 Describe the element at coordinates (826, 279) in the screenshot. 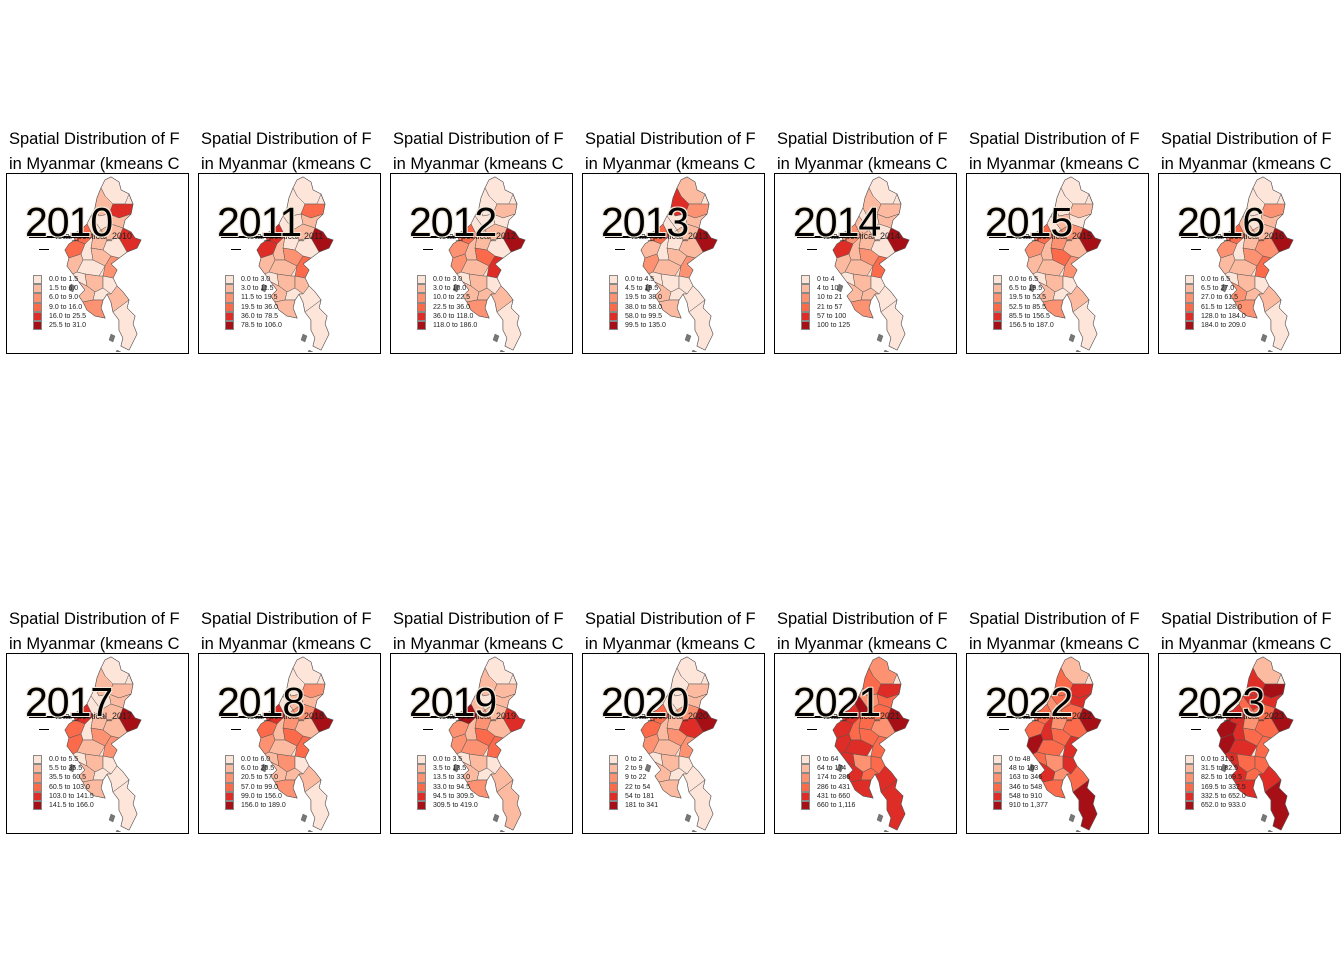

I see `legend-label: 0 to 4` at that location.